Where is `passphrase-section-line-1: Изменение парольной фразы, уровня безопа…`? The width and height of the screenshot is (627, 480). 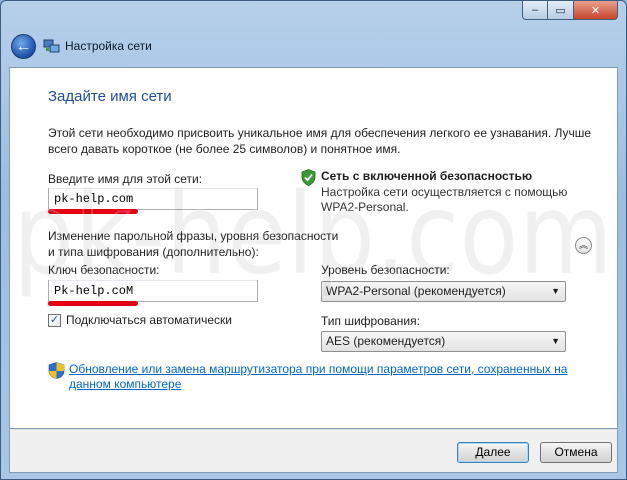 passphrase-section-line-1: Изменение парольной фразы, уровня безопа… is located at coordinates (193, 236).